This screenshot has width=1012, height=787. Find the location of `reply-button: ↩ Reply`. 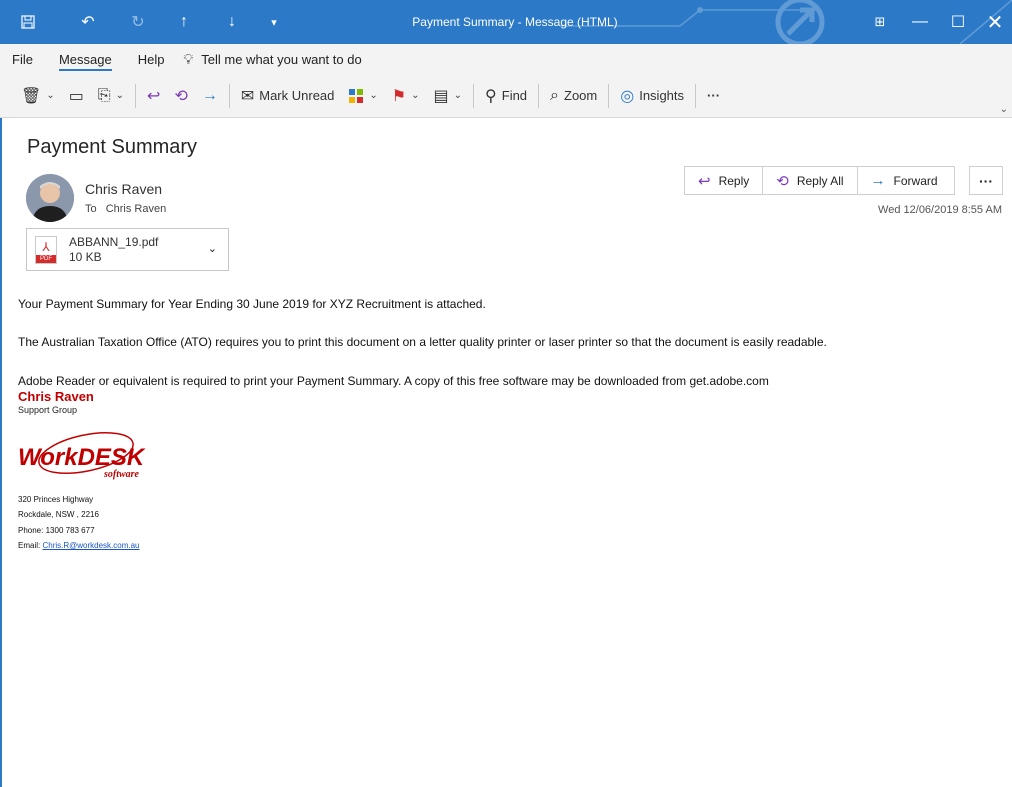

reply-button: ↩ Reply is located at coordinates (724, 180).